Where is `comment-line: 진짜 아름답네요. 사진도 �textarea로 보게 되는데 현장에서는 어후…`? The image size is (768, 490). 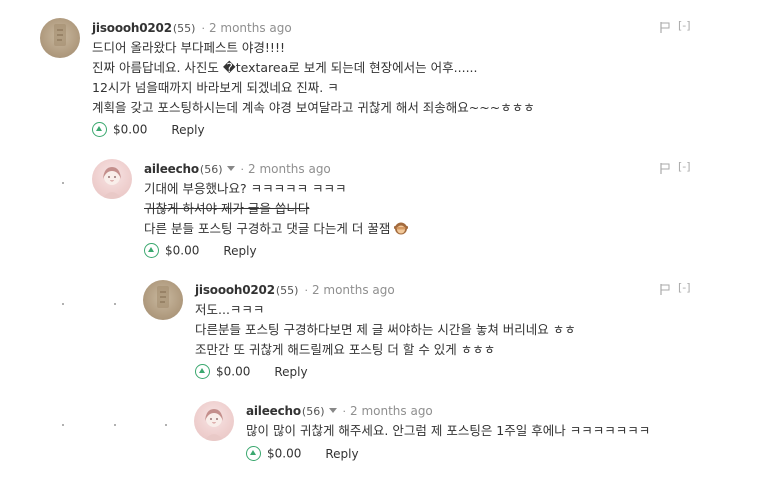 comment-line: 진짜 아름답네요. 사진도 �textarea로 보게 되는데 현장에서는 어후… is located at coordinates (285, 67).